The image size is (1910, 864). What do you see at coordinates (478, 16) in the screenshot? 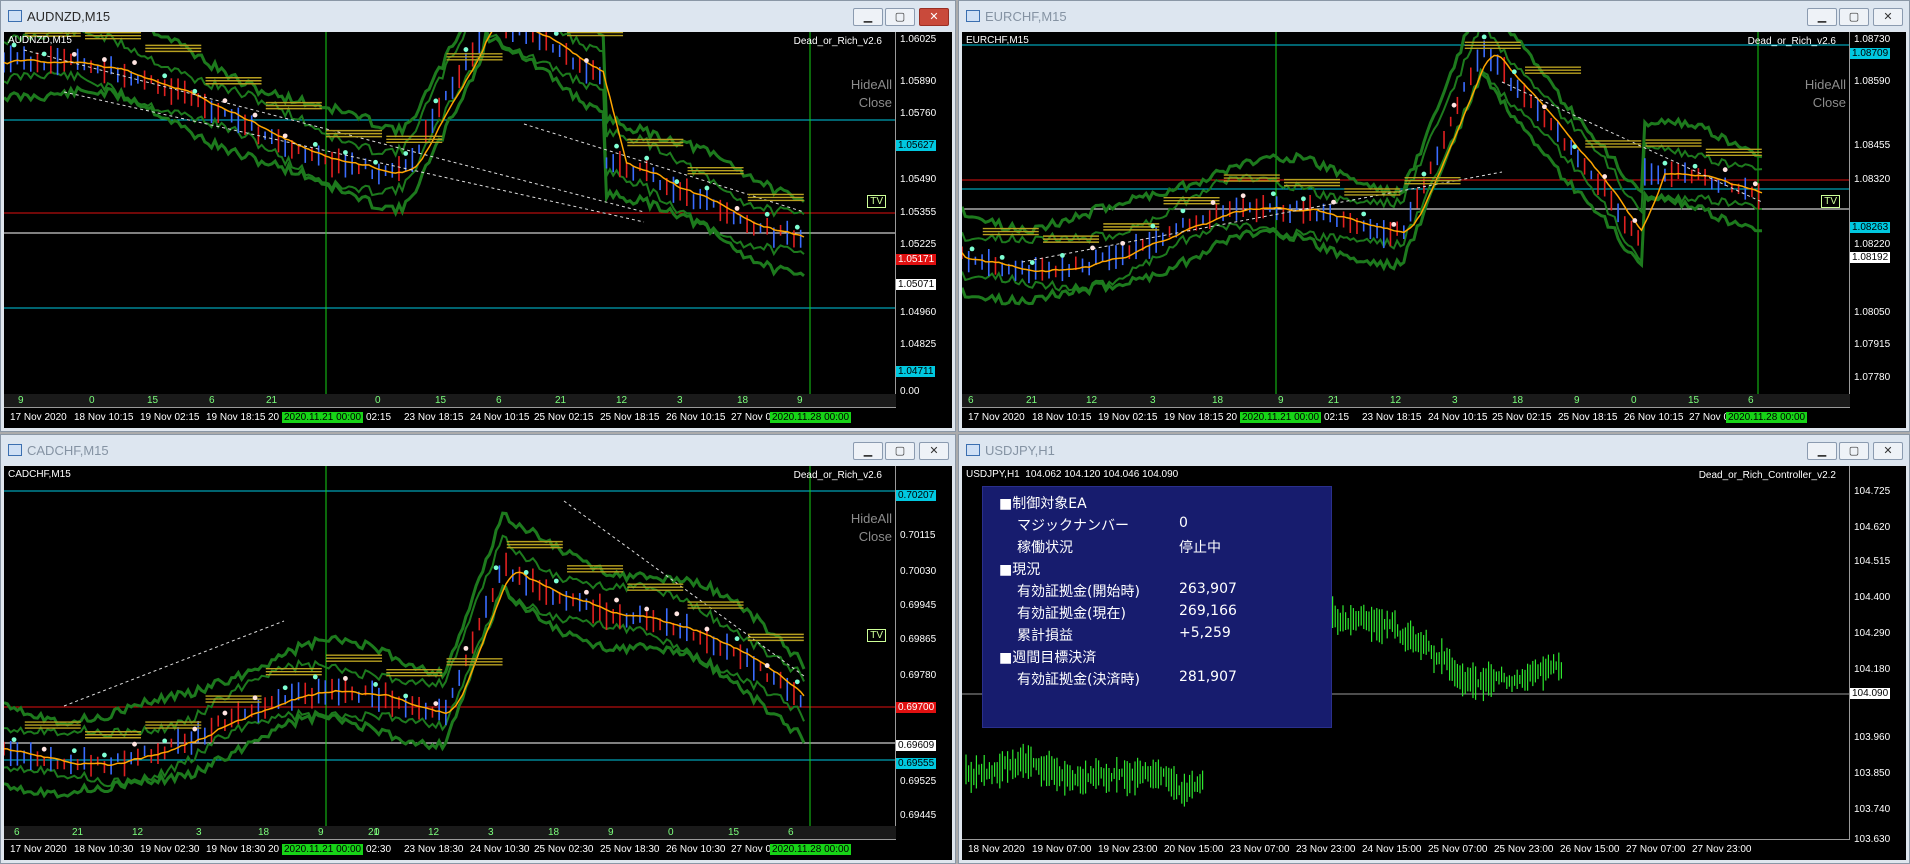
I see `title-bar: AUDNZD,M15 ▁ ▢ ✕` at bounding box center [478, 16].